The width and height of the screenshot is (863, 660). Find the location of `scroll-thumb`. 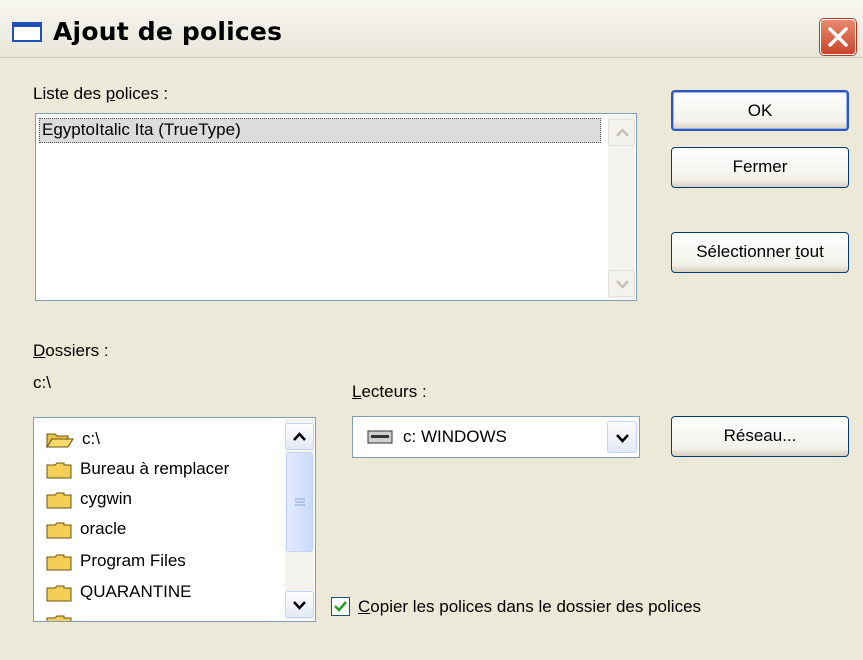

scroll-thumb is located at coordinates (299, 502).